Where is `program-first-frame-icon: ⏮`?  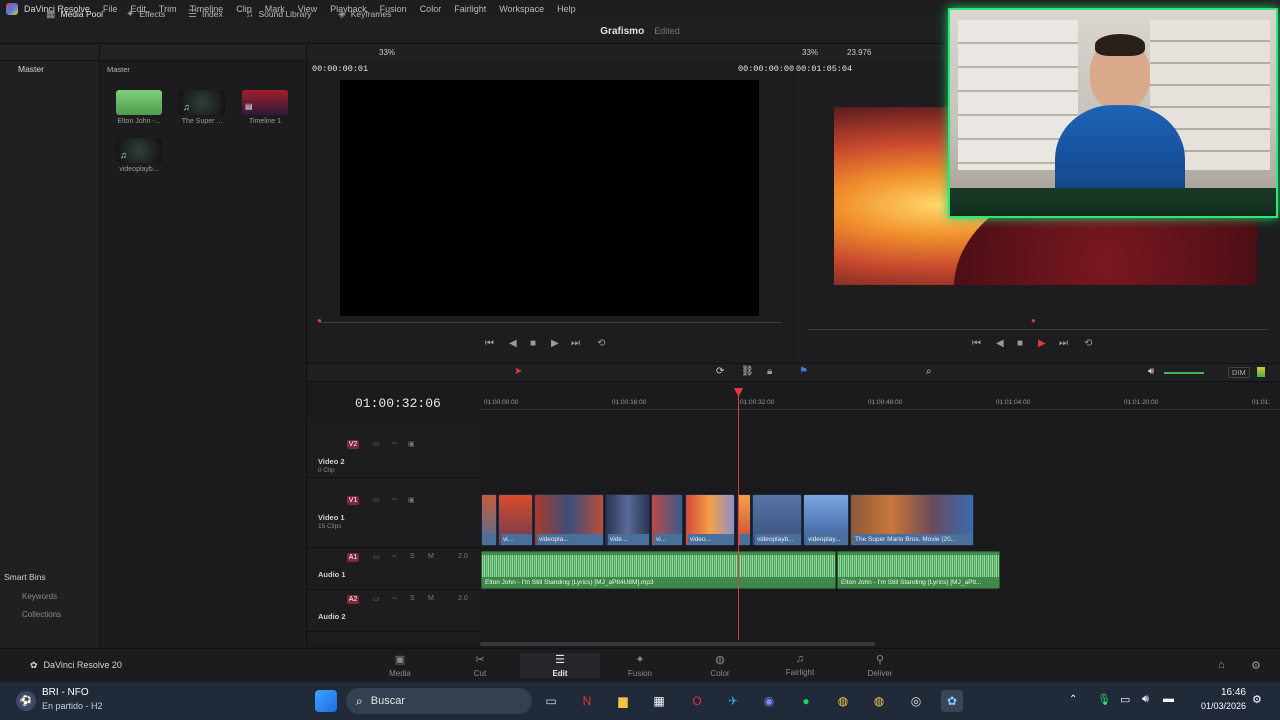 program-first-frame-icon: ⏮ is located at coordinates (976, 343).